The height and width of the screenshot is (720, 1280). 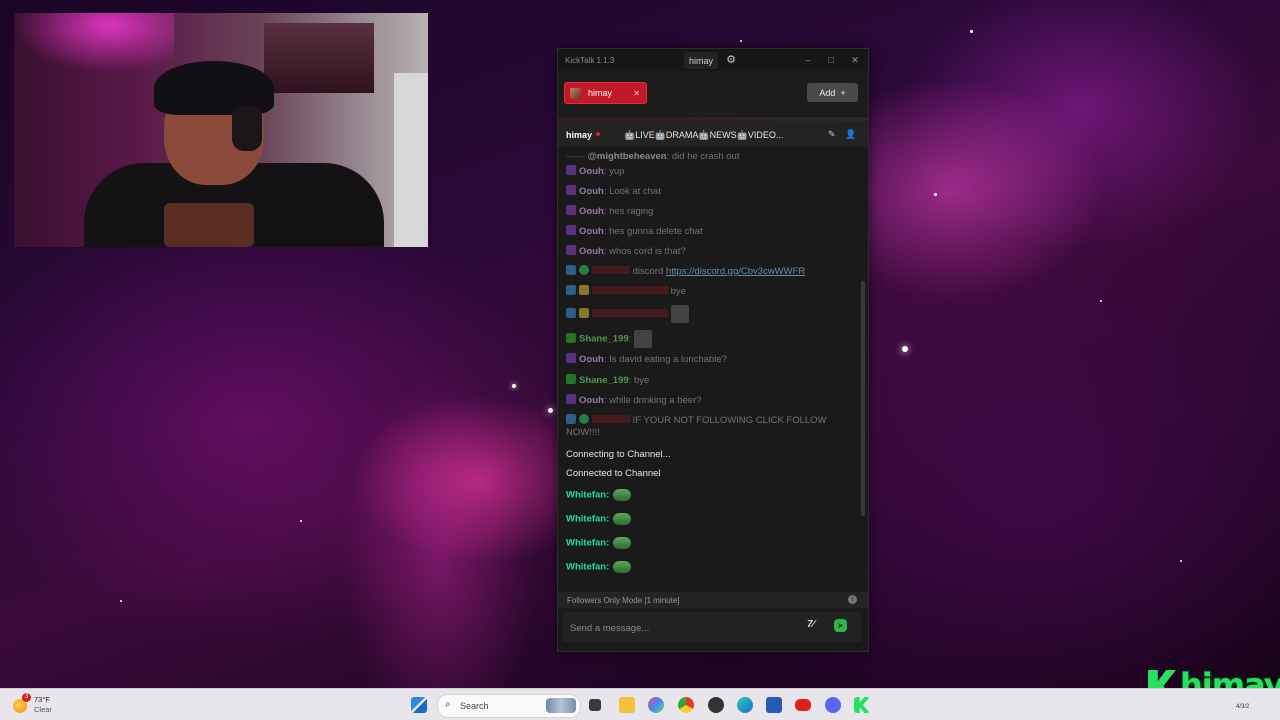 What do you see at coordinates (448, 704) in the screenshot?
I see `search-icon: ⌕` at bounding box center [448, 704].